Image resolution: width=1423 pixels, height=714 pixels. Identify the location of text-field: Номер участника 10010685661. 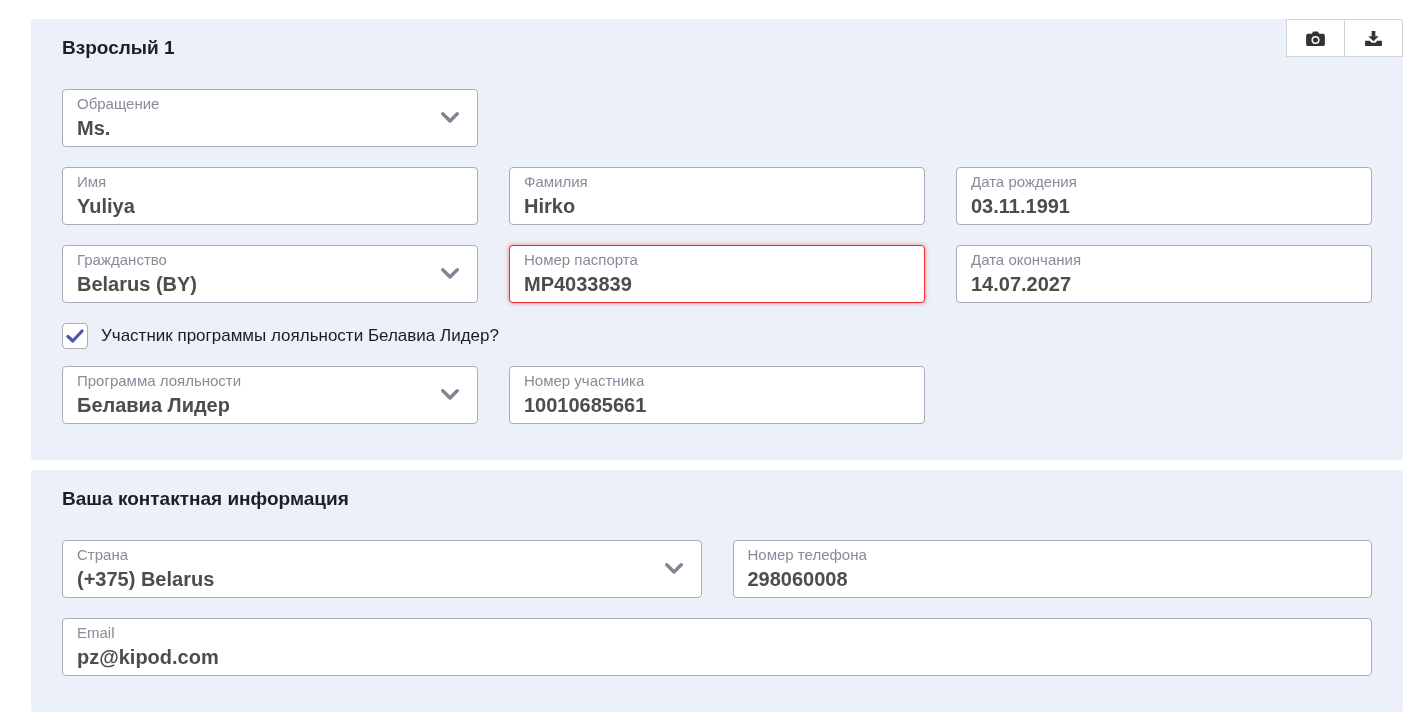
(717, 395).